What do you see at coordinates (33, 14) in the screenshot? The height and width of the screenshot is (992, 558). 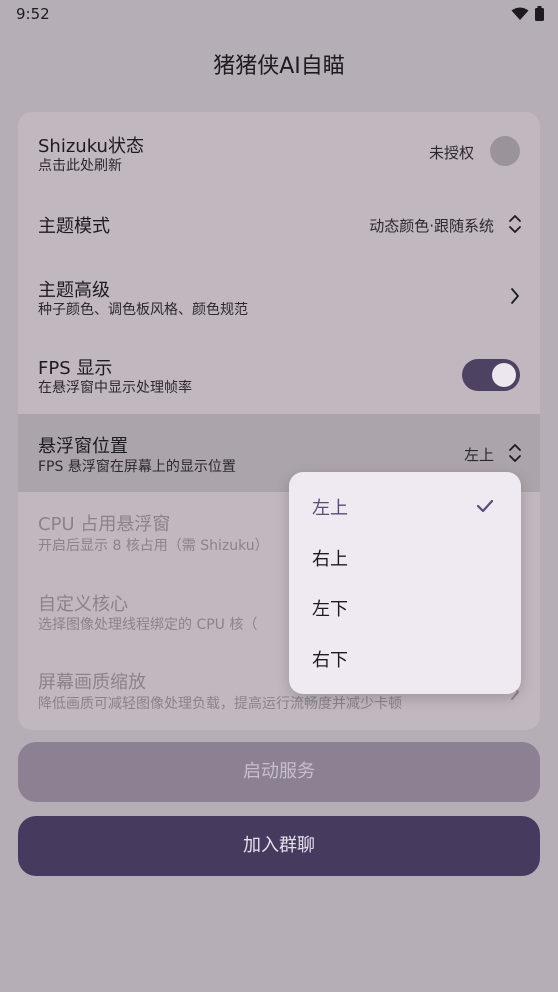 I see `status-time: 9:52` at bounding box center [33, 14].